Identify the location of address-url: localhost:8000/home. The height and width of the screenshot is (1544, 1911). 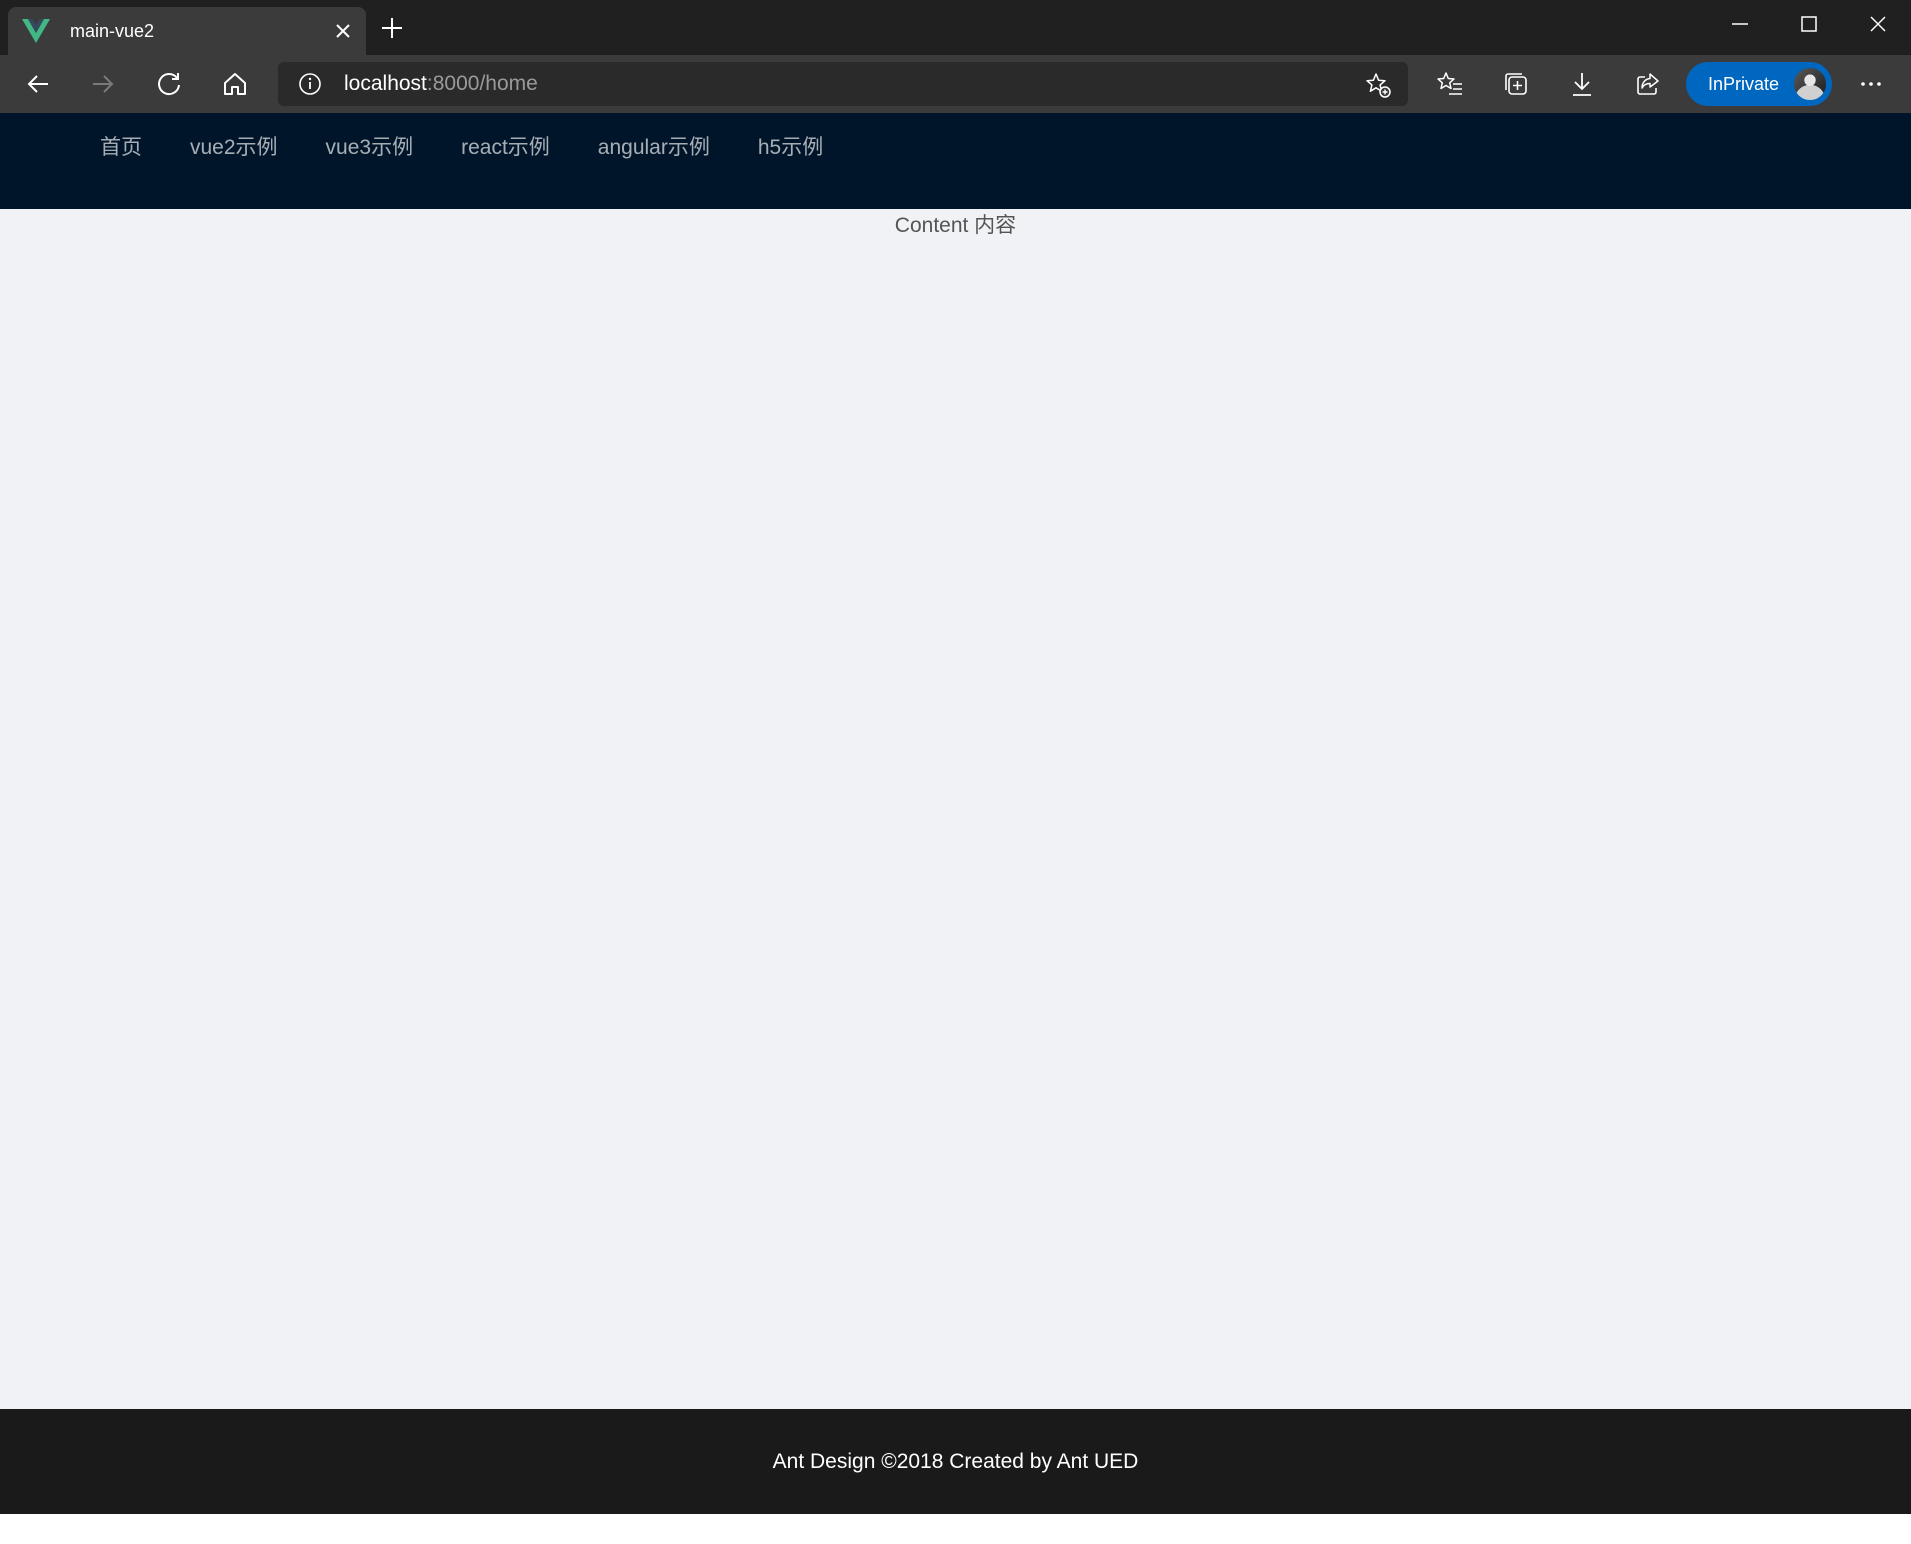
(441, 84).